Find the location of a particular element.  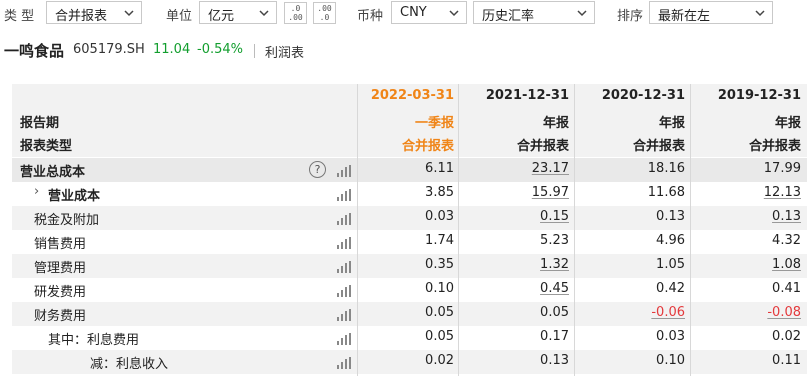

table-row: 减：利息收入 0.02 0.13 0.10 0.11 is located at coordinates (409, 362).